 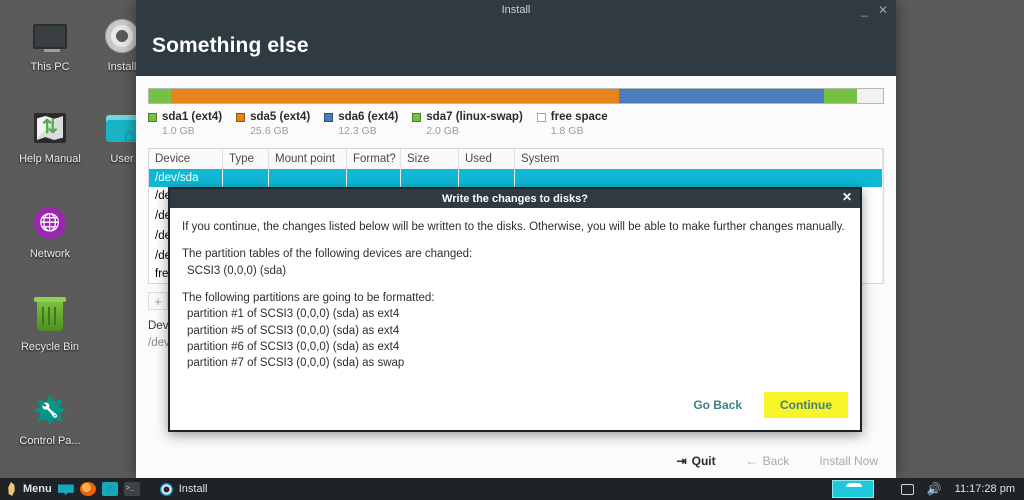 I want to click on partition-segment-sda1, so click(x=160, y=96).